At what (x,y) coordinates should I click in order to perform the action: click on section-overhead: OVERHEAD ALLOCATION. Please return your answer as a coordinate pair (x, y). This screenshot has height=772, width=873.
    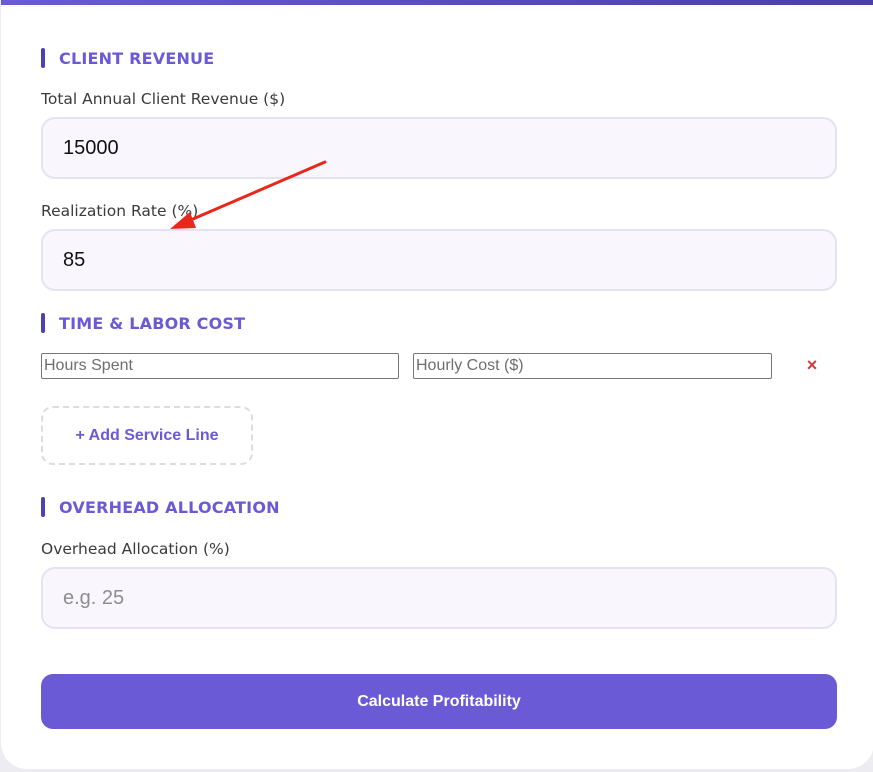
    Looking at the image, I should click on (160, 507).